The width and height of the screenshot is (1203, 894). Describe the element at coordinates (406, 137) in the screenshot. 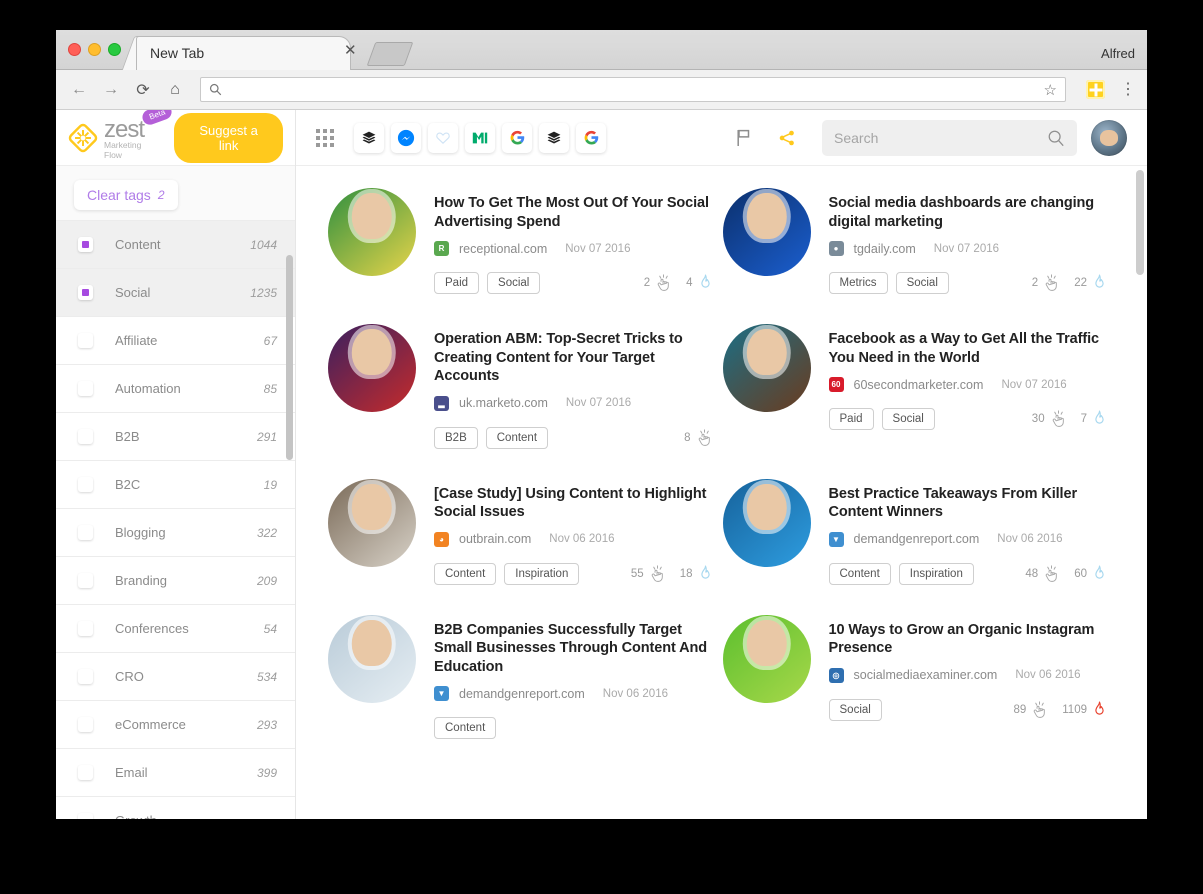

I see `messenger-icon` at that location.